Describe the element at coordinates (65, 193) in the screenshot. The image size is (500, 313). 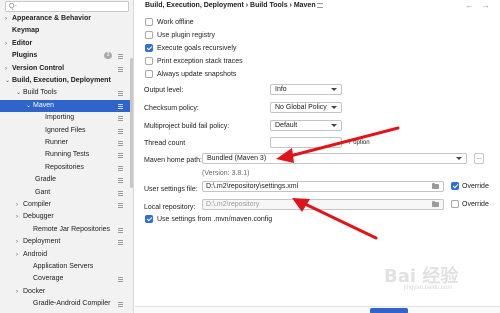
I see `sidebar-item: Gant` at that location.